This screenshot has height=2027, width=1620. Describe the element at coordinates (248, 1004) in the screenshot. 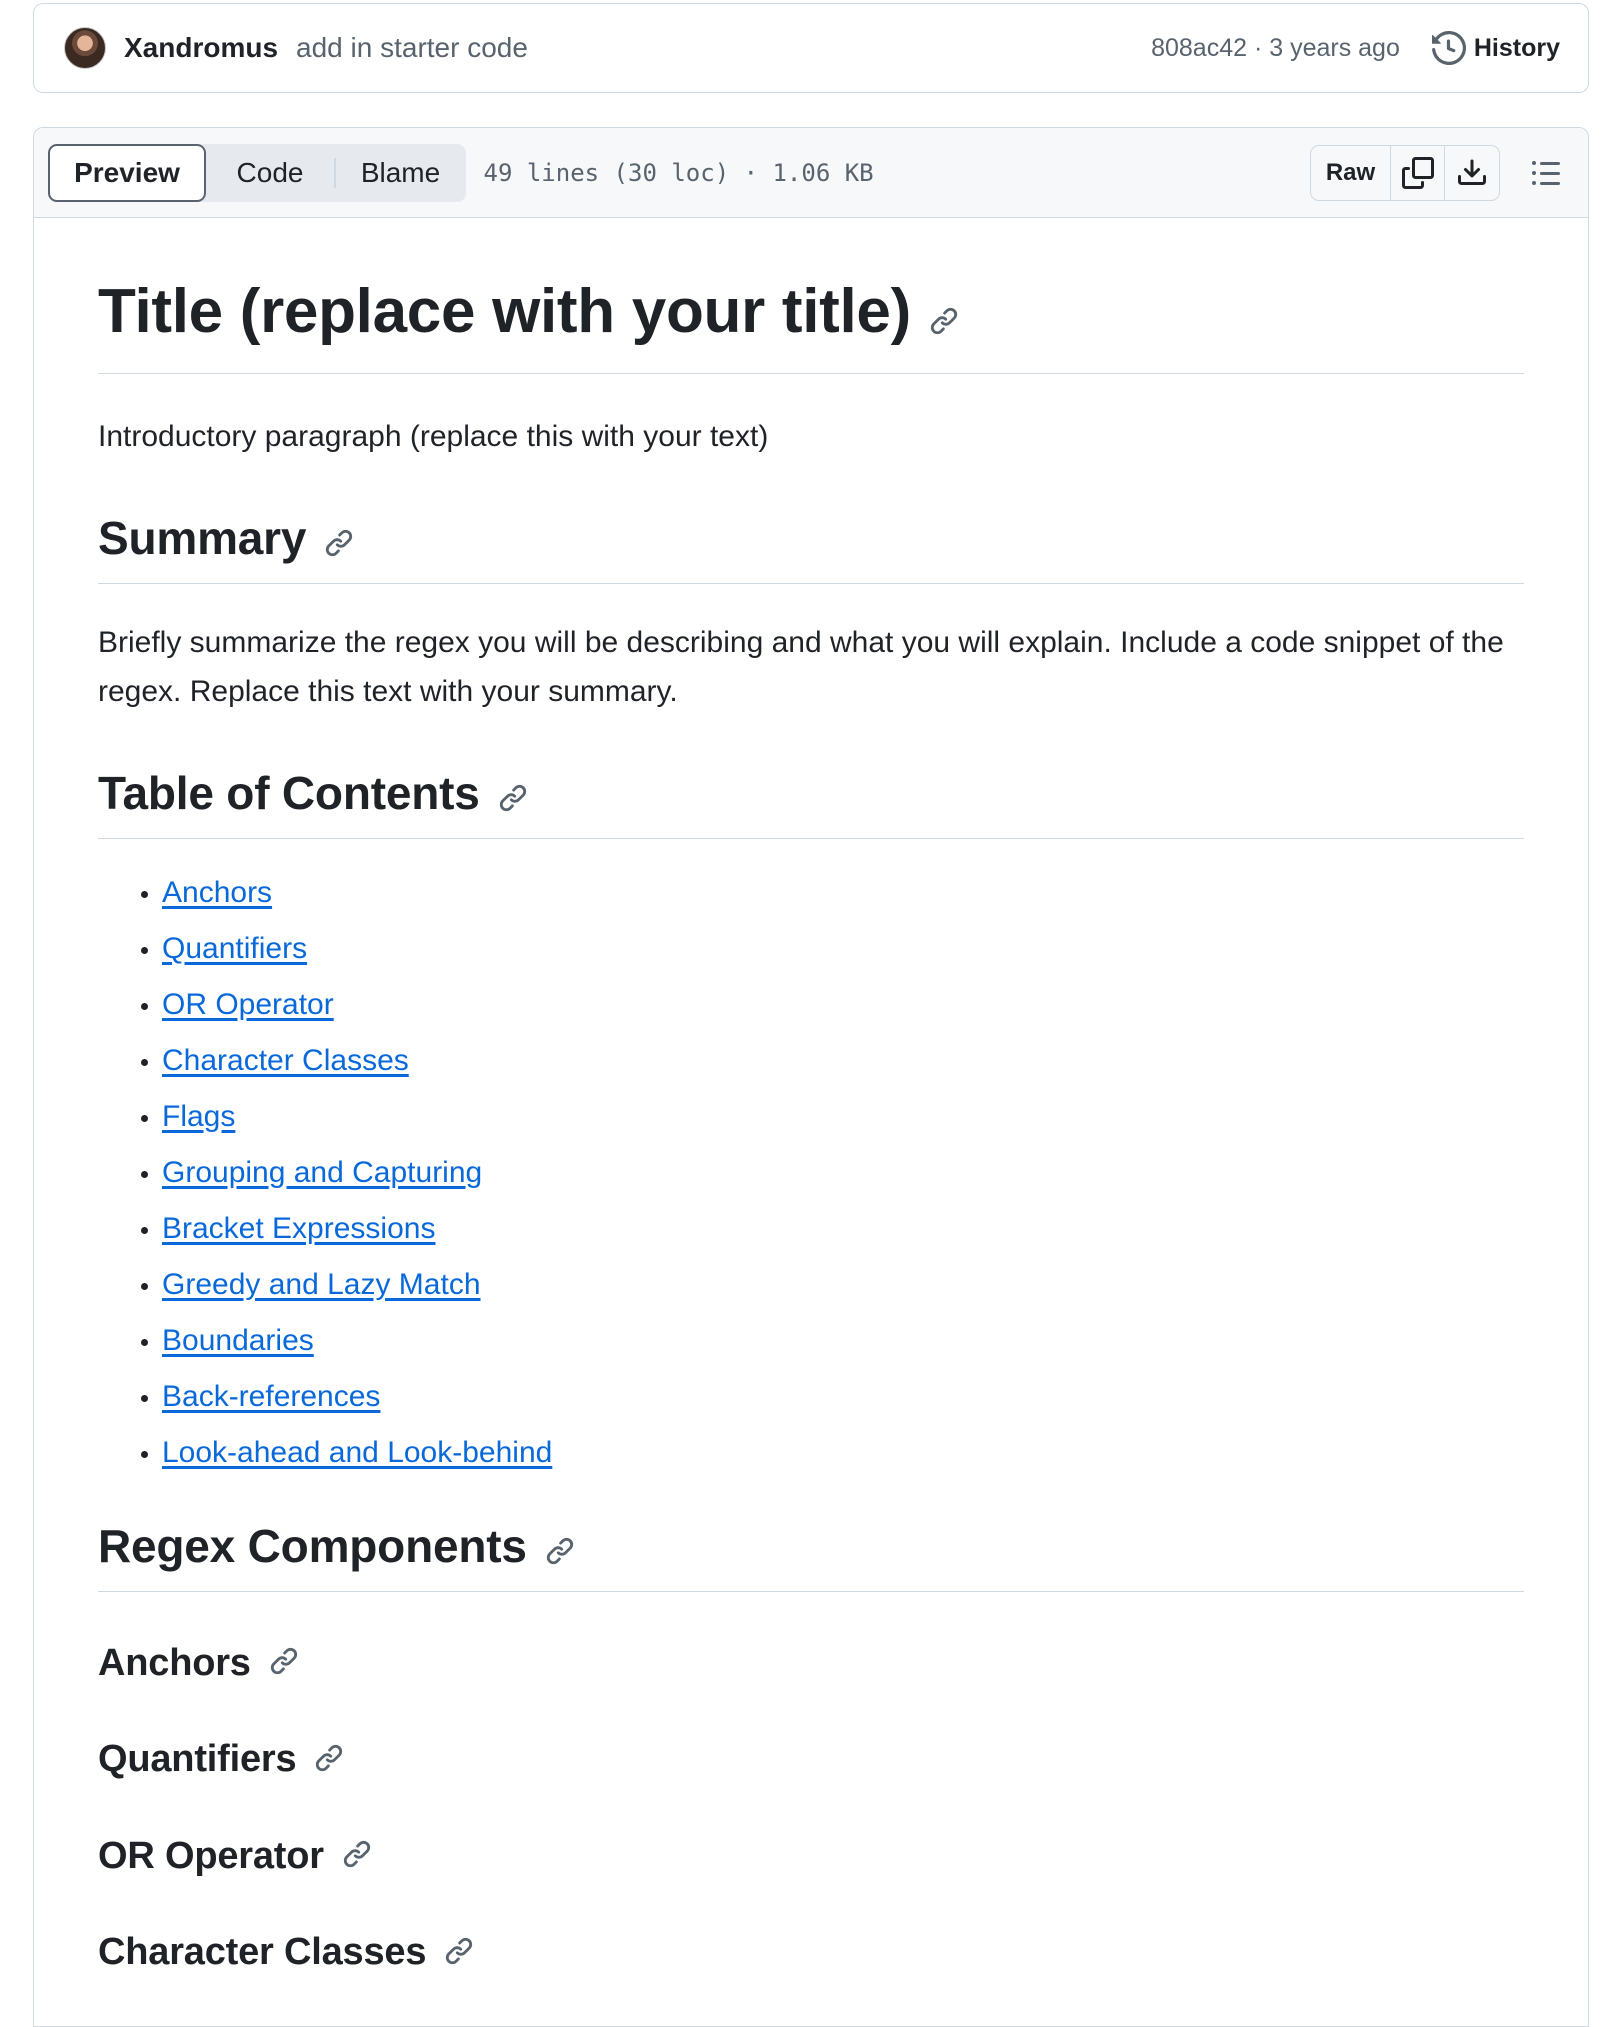

I see `toc-link-or-operator: OR Operator` at that location.